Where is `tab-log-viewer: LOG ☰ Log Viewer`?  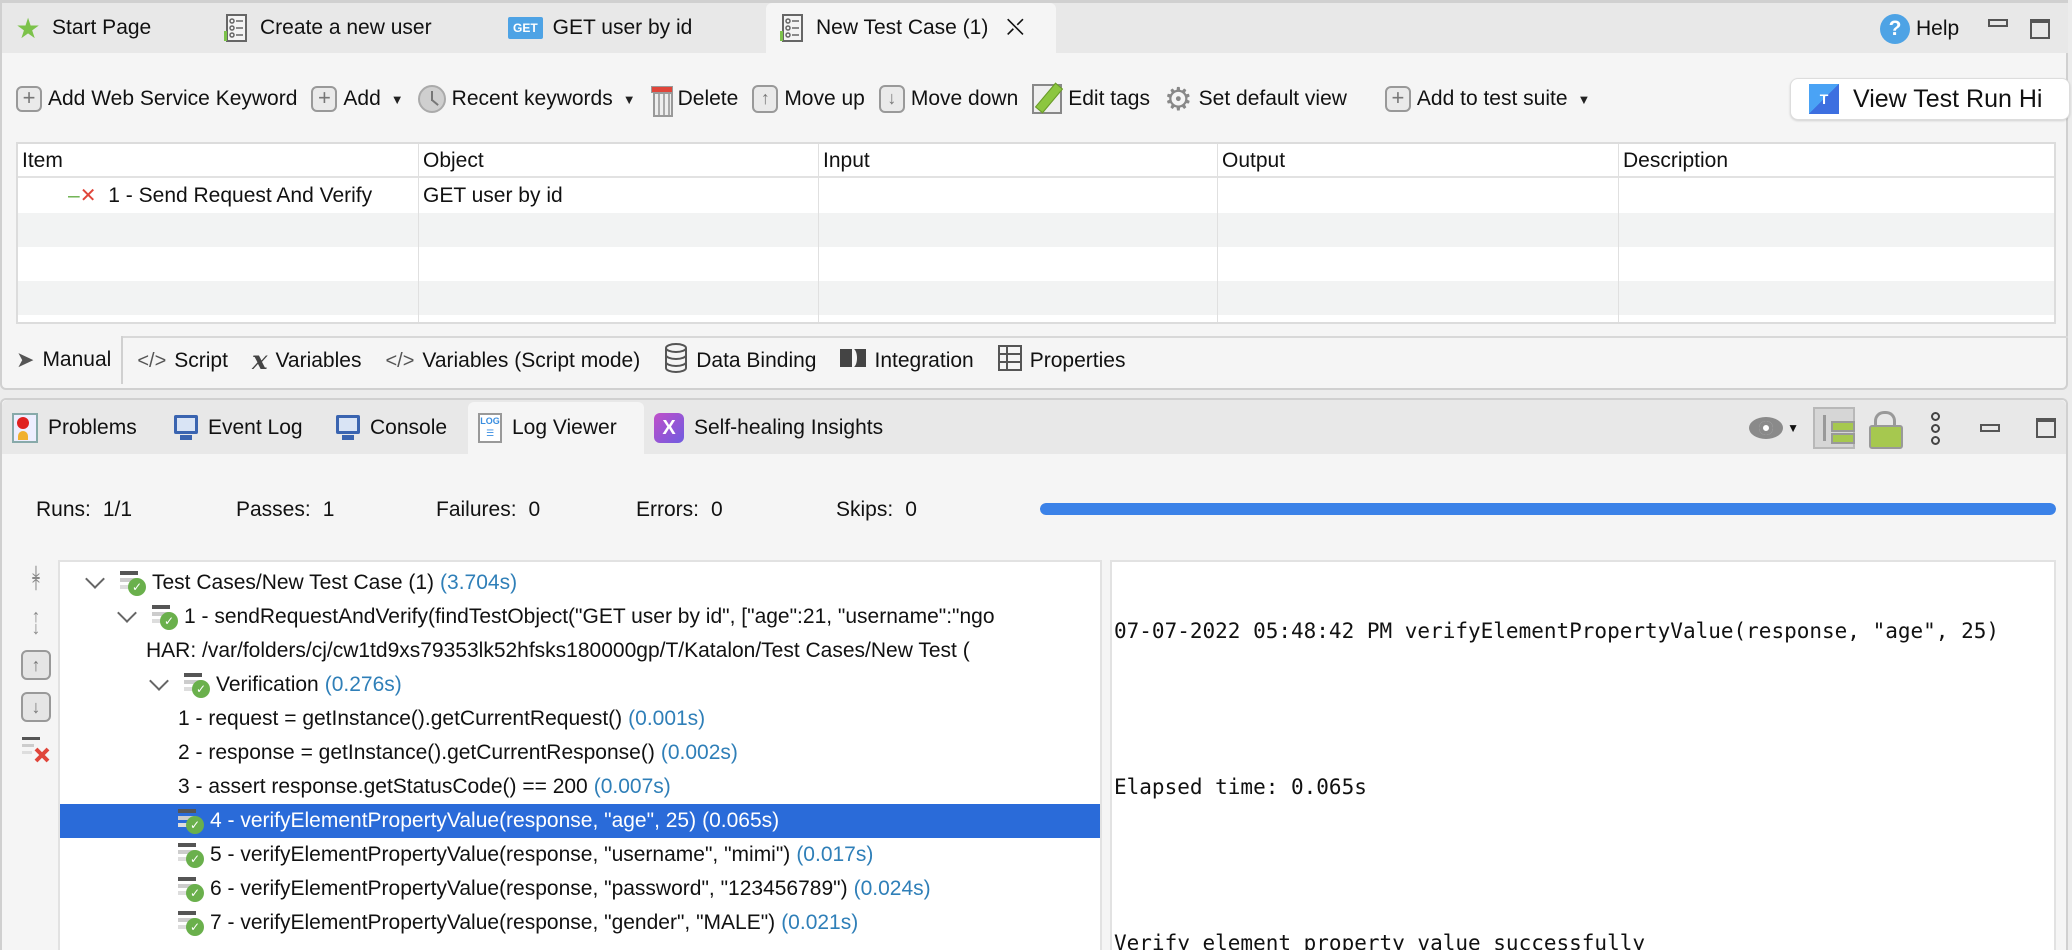
tab-log-viewer: LOG ☰ Log Viewer is located at coordinates (556, 428).